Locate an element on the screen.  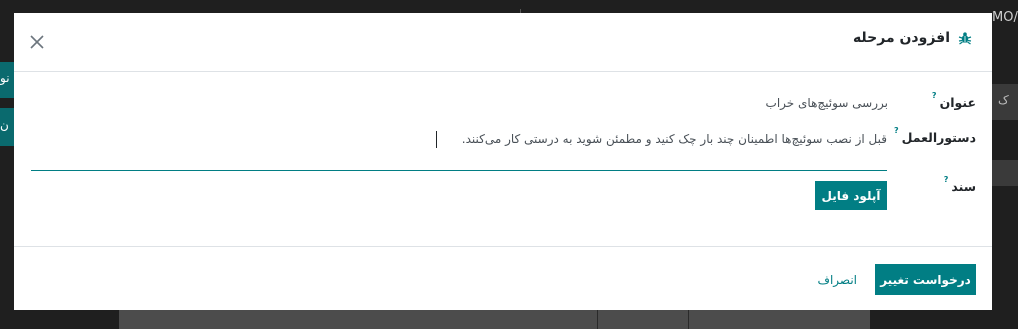
background-tab-label: نو is located at coordinates (5, 78).